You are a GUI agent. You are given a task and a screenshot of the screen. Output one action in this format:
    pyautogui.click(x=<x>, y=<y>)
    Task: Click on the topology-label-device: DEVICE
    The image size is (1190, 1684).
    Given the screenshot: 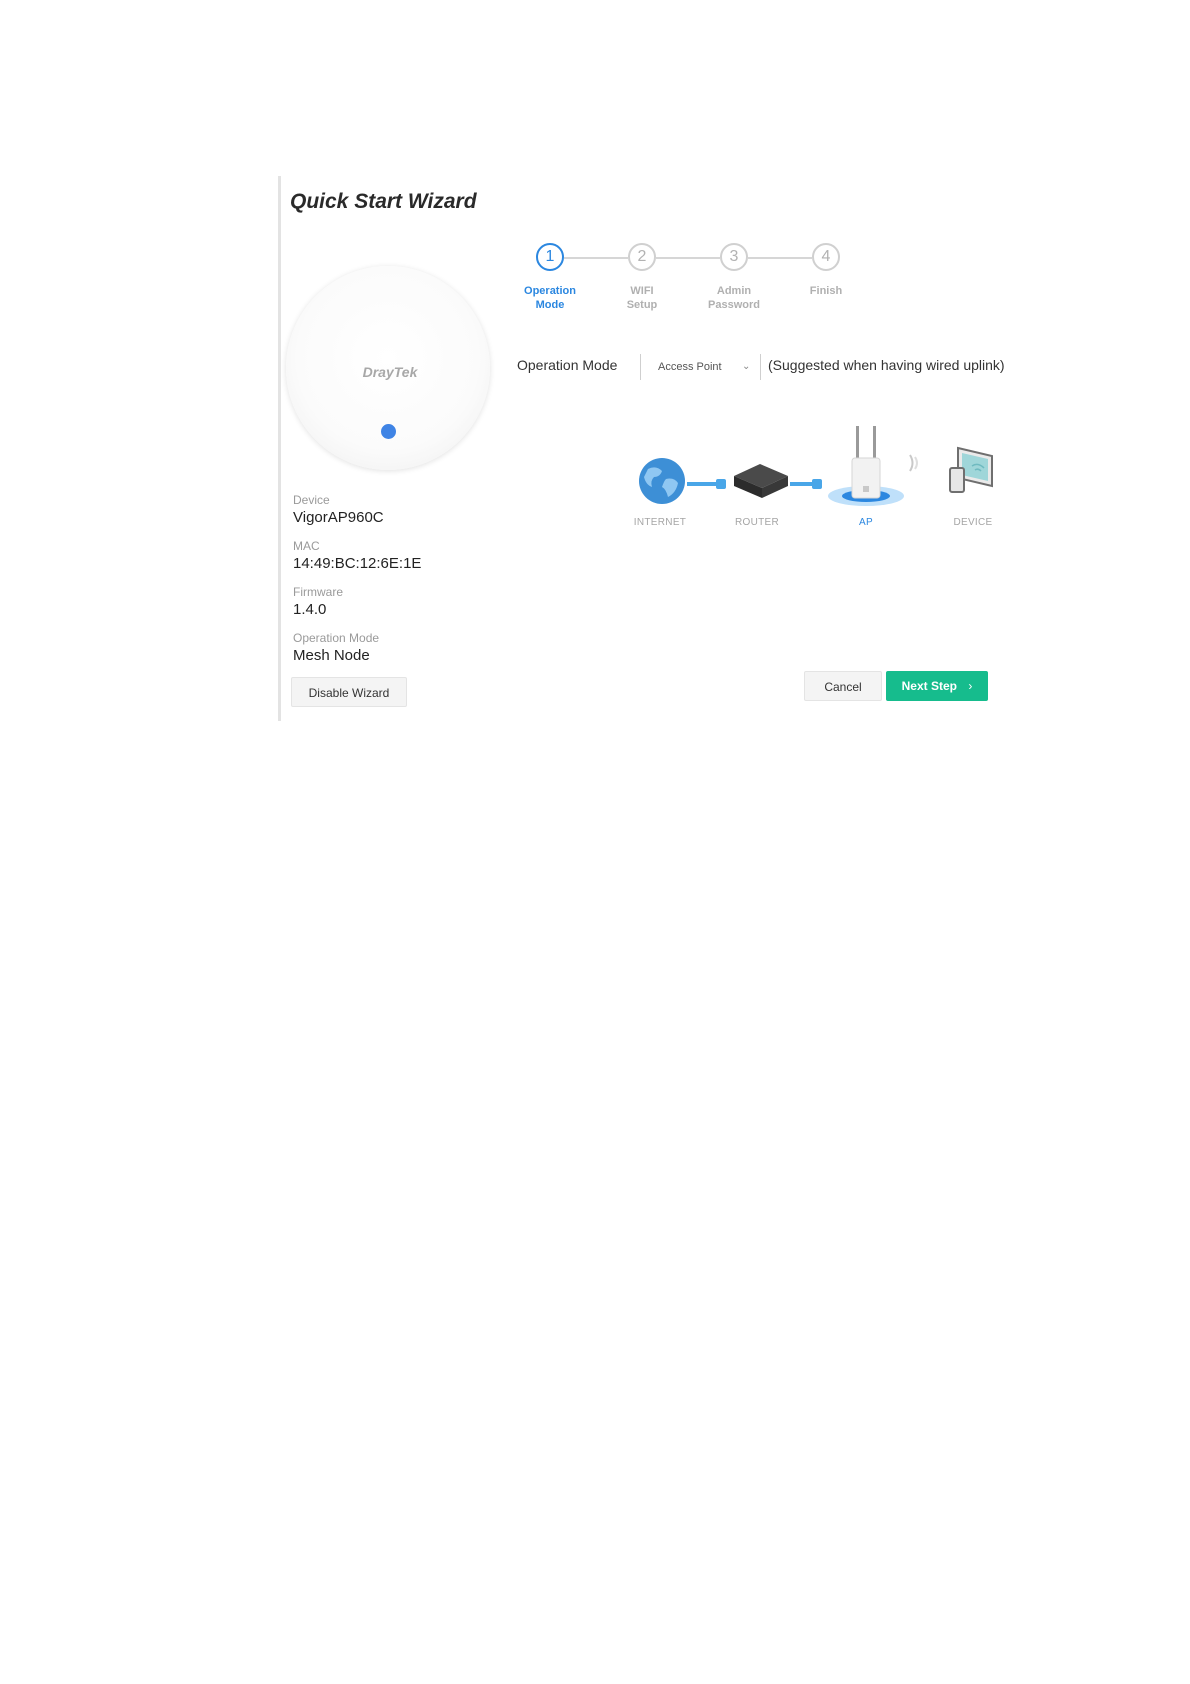 What is the action you would take?
    pyautogui.click(x=973, y=522)
    